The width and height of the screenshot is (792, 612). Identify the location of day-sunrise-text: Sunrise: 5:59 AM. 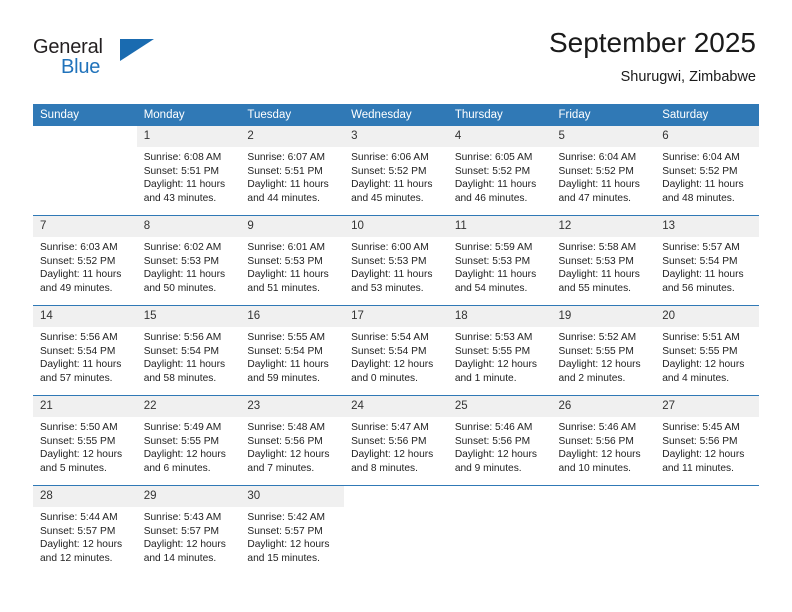
(493, 247).